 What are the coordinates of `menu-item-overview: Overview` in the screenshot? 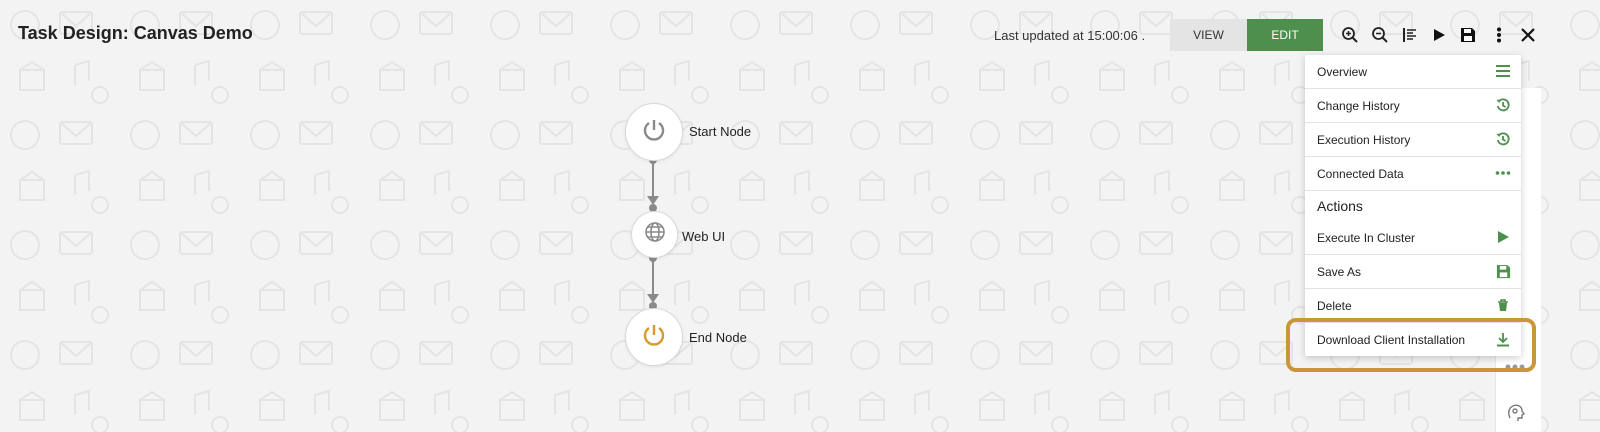 It's located at (1413, 72).